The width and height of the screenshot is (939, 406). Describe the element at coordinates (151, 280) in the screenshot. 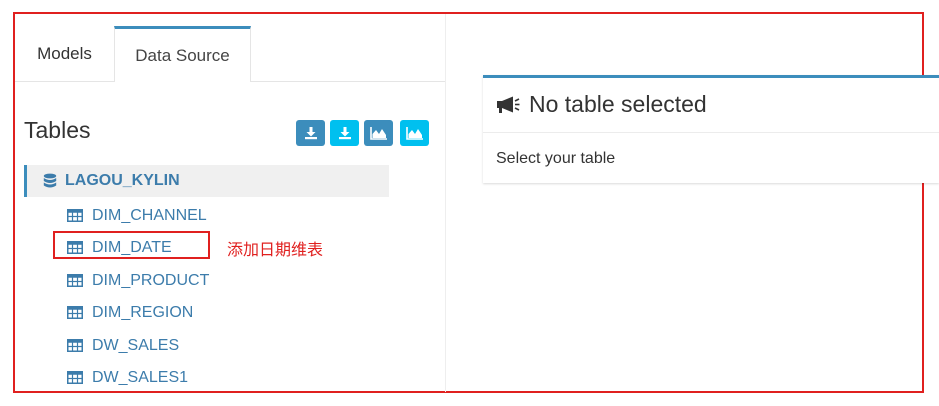

I see `table-name: DIM_PRODUCT` at that location.